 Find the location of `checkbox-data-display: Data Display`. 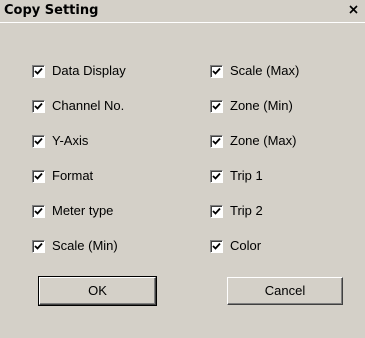

checkbox-data-display: Data Display is located at coordinates (79, 71).